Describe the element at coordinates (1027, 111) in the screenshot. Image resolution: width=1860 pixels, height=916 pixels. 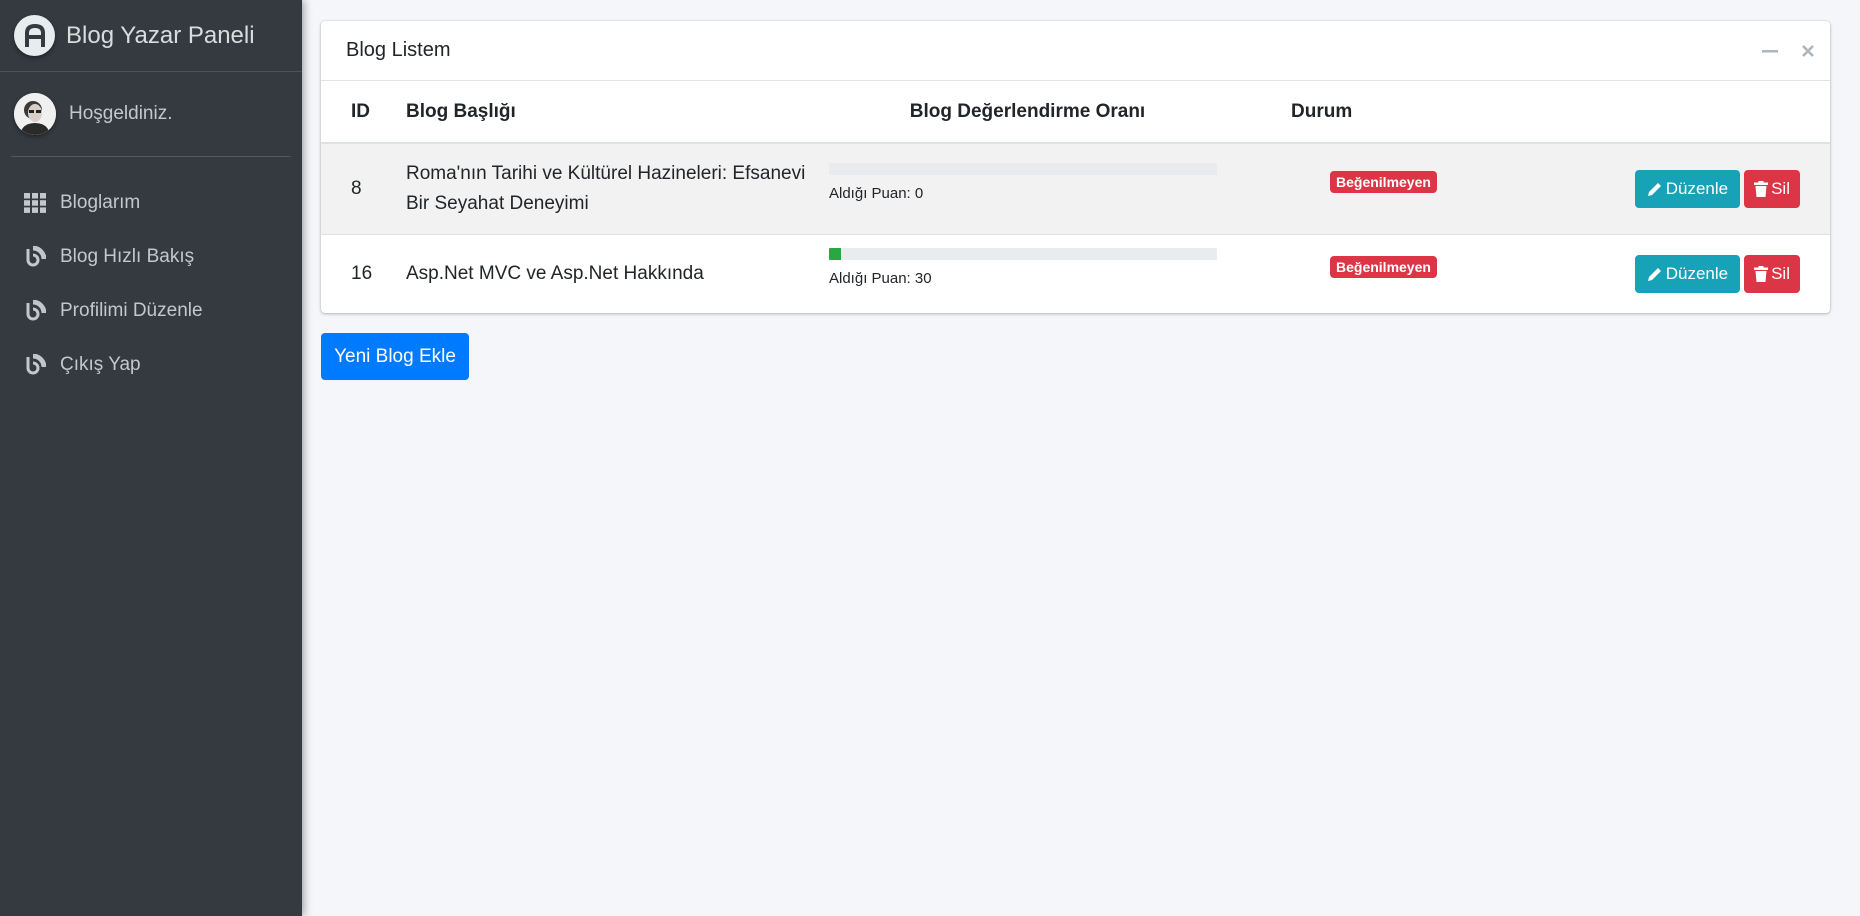
I see `column-header-rating: Blog Değerlendirme Oranı` at that location.